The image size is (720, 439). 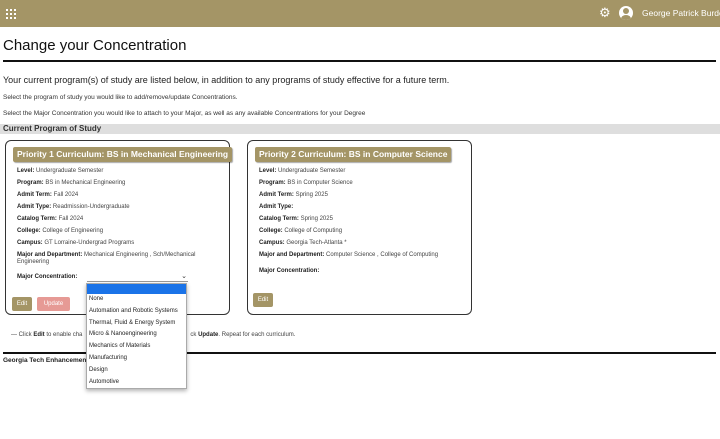 I want to click on top-bar: ⚙ George Patrick Burdell, so click(x=360, y=13).